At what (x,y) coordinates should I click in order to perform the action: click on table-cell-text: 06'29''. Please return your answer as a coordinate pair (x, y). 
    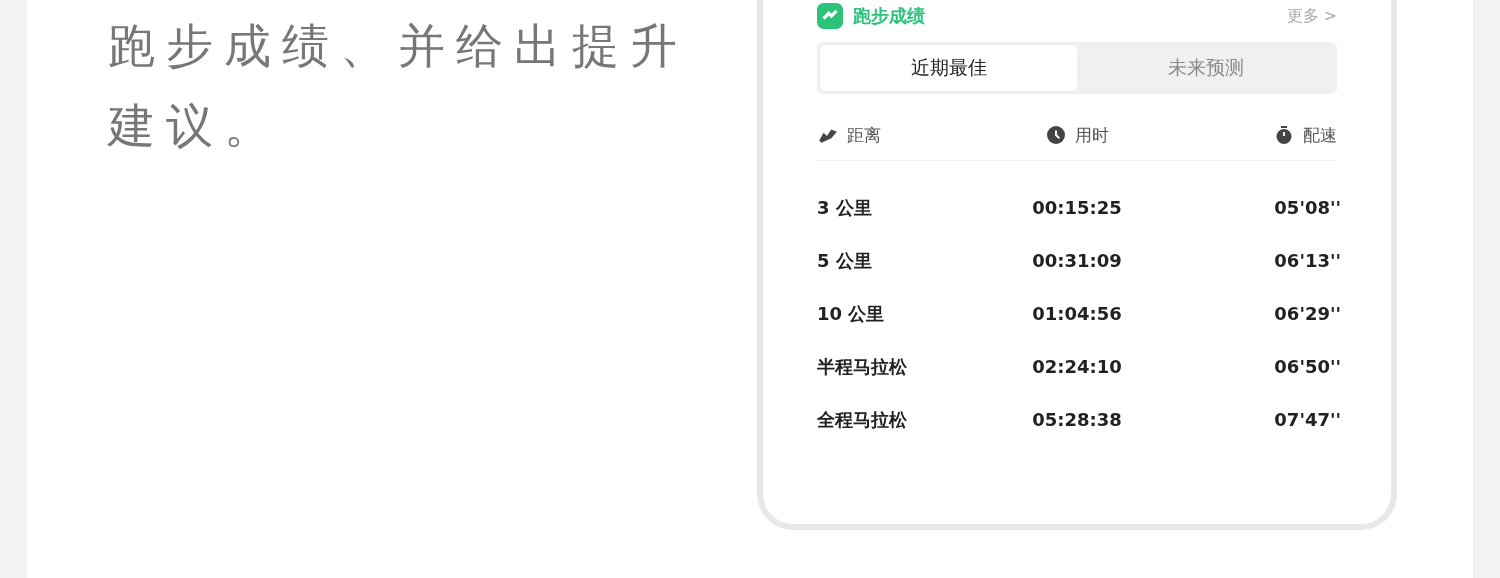
    Looking at the image, I should click on (1307, 313).